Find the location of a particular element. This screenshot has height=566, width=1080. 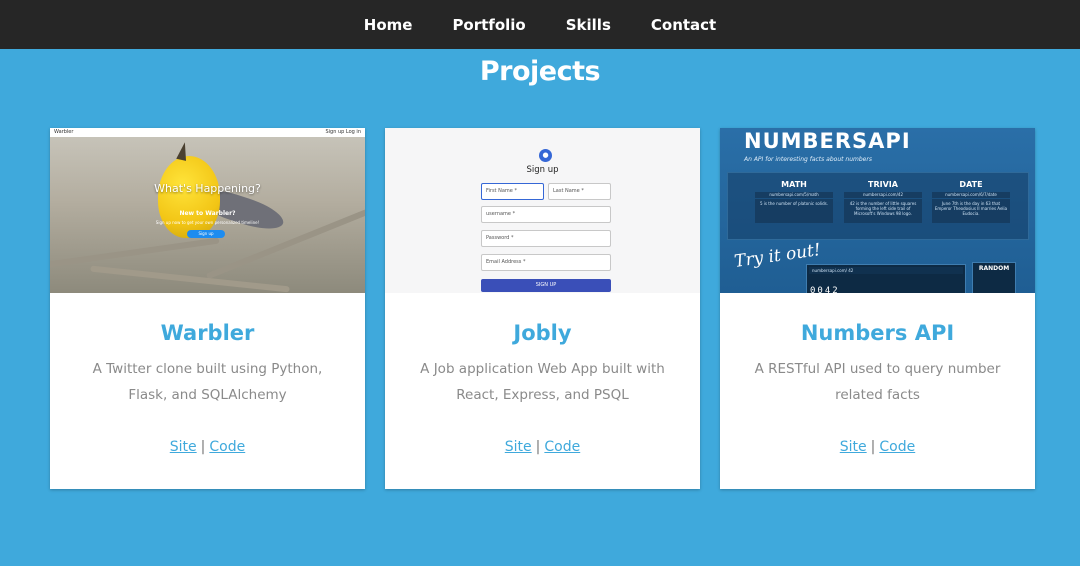

nav-home: Home is located at coordinates (388, 25).